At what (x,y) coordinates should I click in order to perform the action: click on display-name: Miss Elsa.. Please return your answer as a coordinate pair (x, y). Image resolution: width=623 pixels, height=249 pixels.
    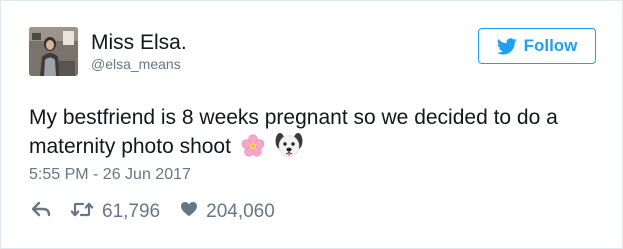
    Looking at the image, I should click on (139, 43).